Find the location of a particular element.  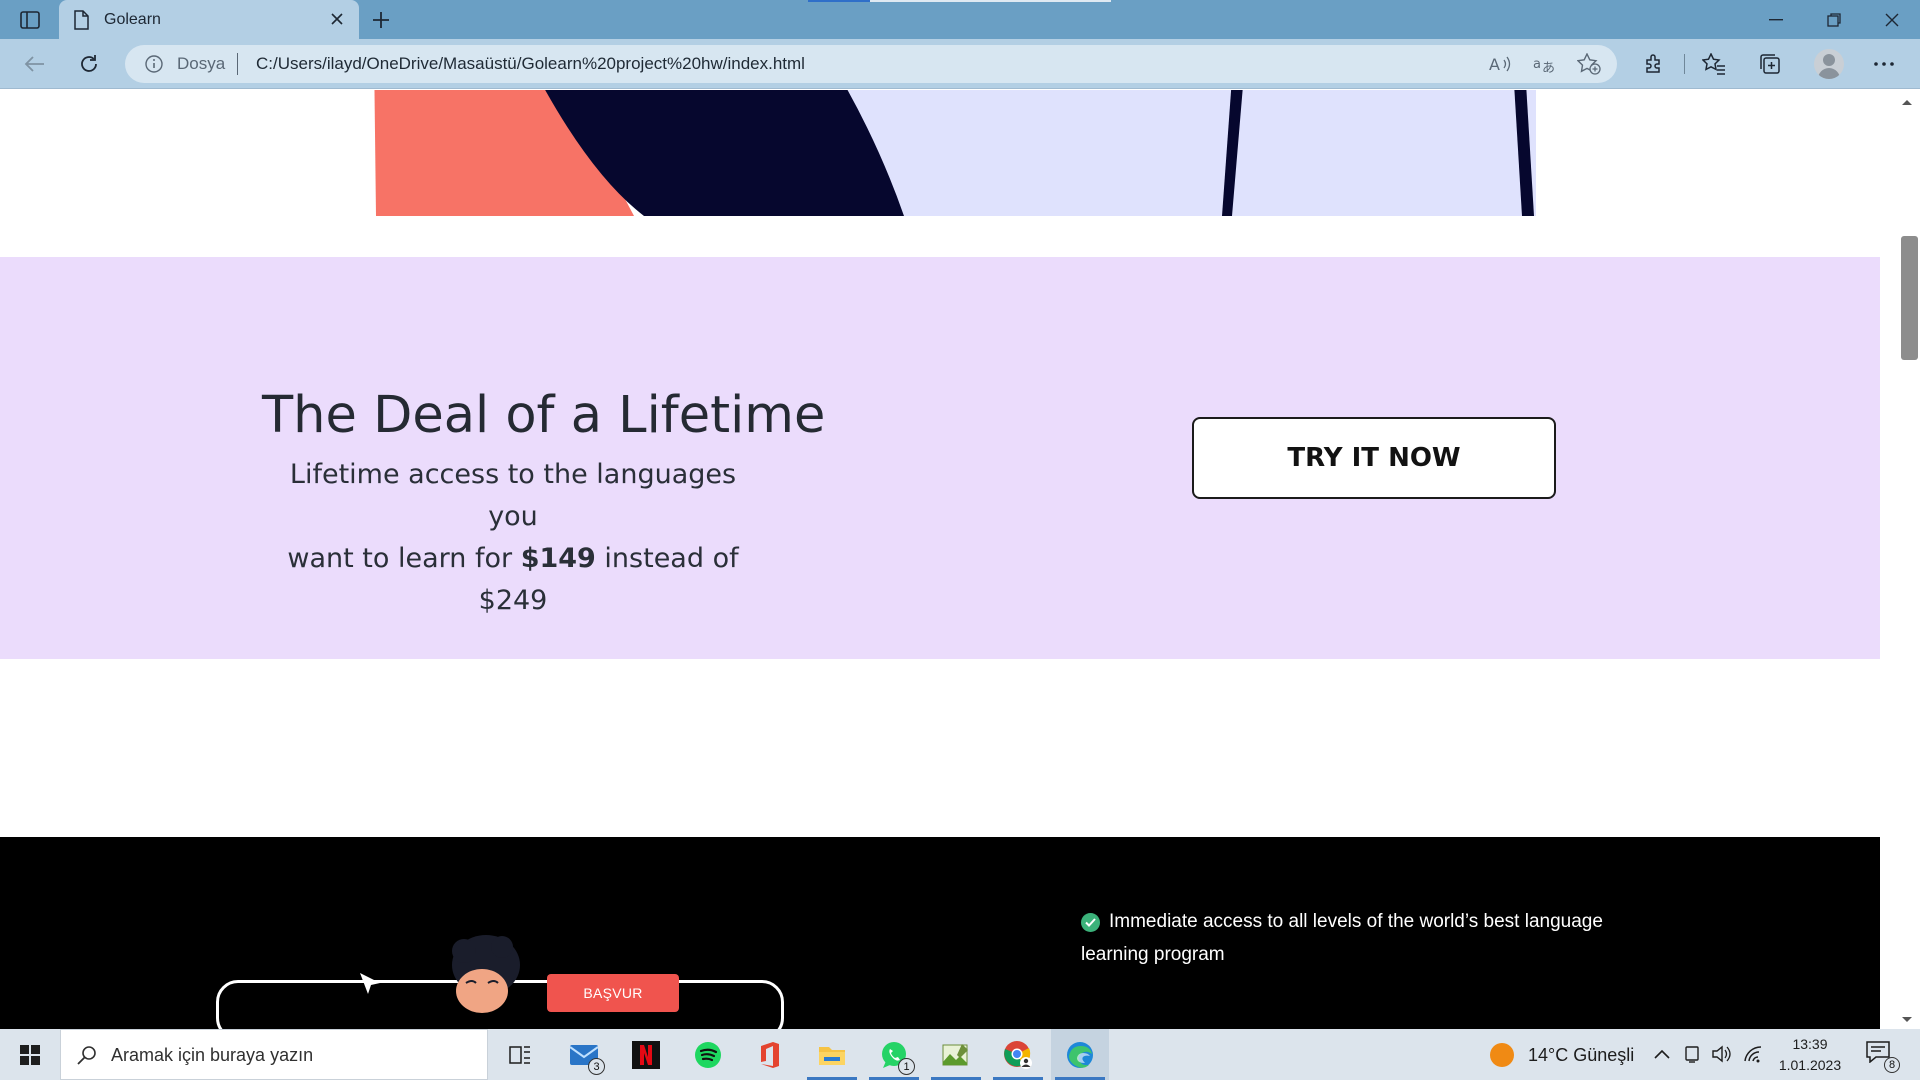

tab-golearn: Golearn is located at coordinates (209, 19).